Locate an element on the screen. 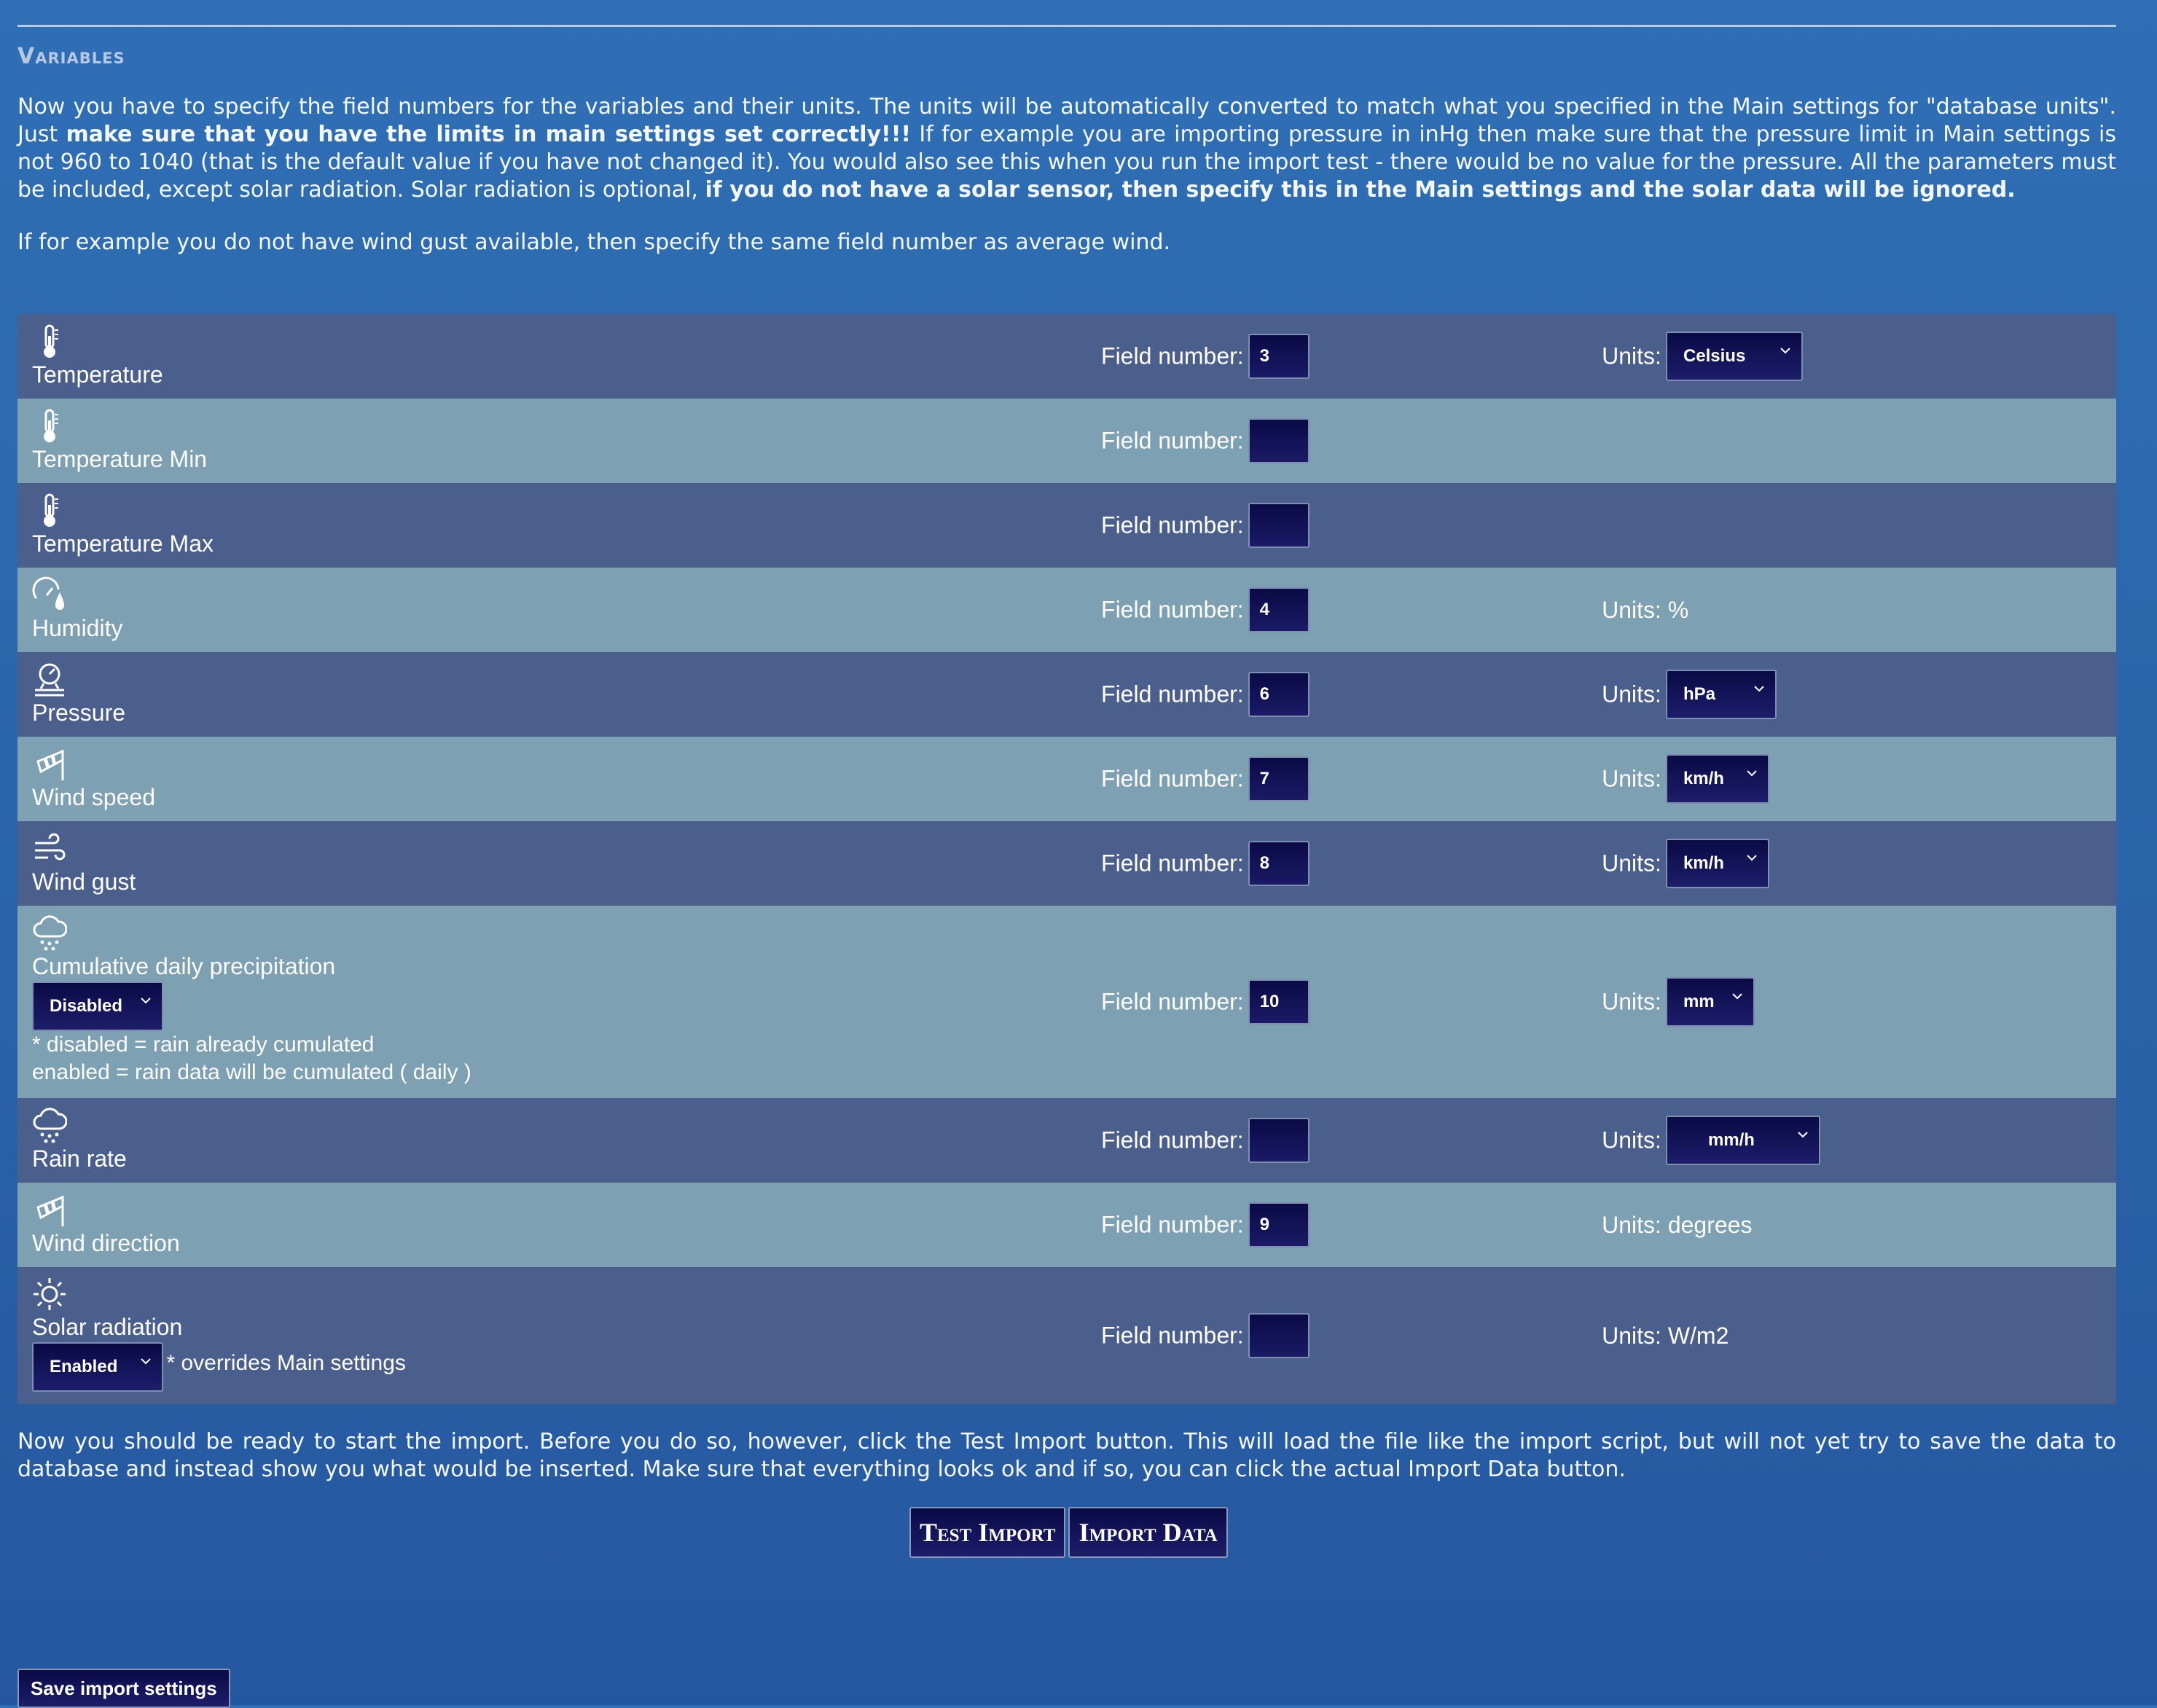 The image size is (2157, 1708). row-temperature-min: Temperature Min Field number: is located at coordinates (1066, 441).